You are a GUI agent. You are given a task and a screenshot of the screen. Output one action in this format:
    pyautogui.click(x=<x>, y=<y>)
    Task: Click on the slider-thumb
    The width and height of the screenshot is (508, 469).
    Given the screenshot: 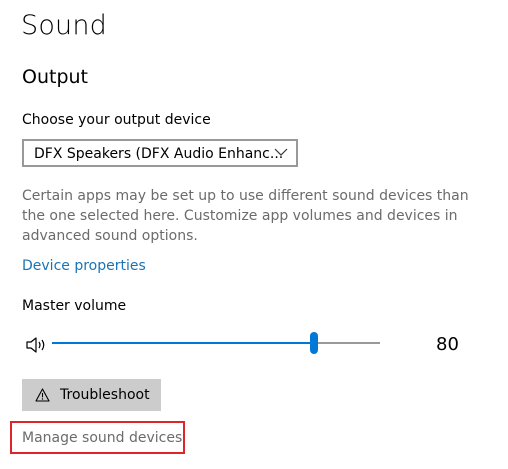 What is the action you would take?
    pyautogui.click(x=314, y=343)
    